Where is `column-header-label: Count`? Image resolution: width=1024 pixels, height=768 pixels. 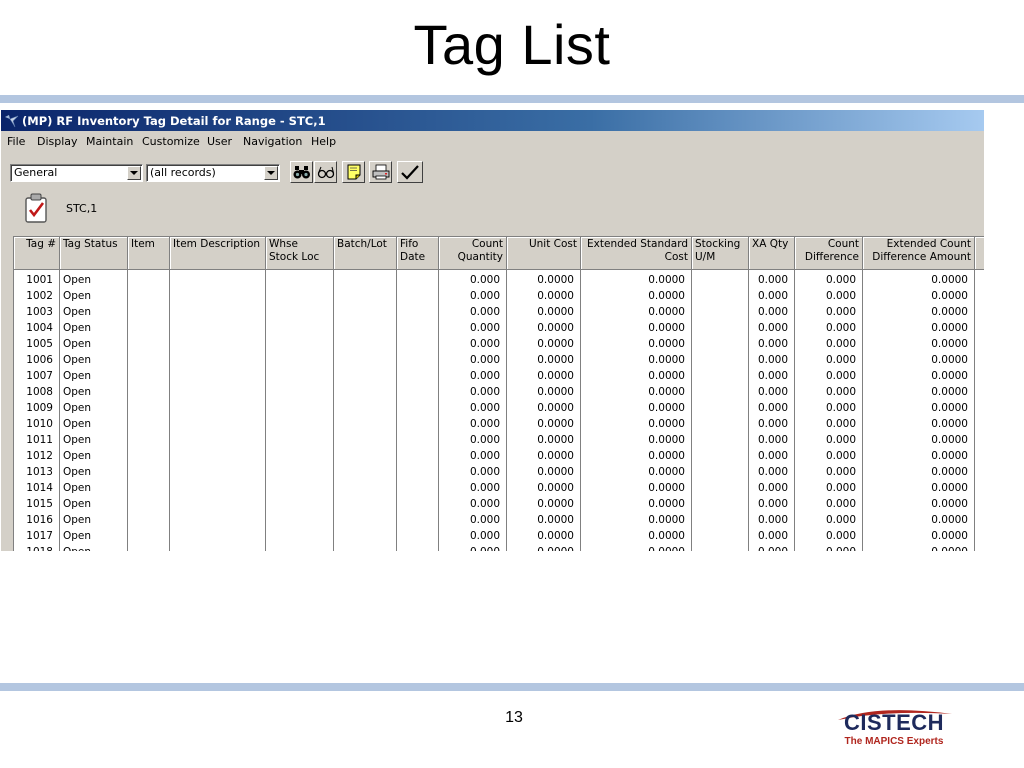
column-header-label: Count is located at coordinates (487, 244).